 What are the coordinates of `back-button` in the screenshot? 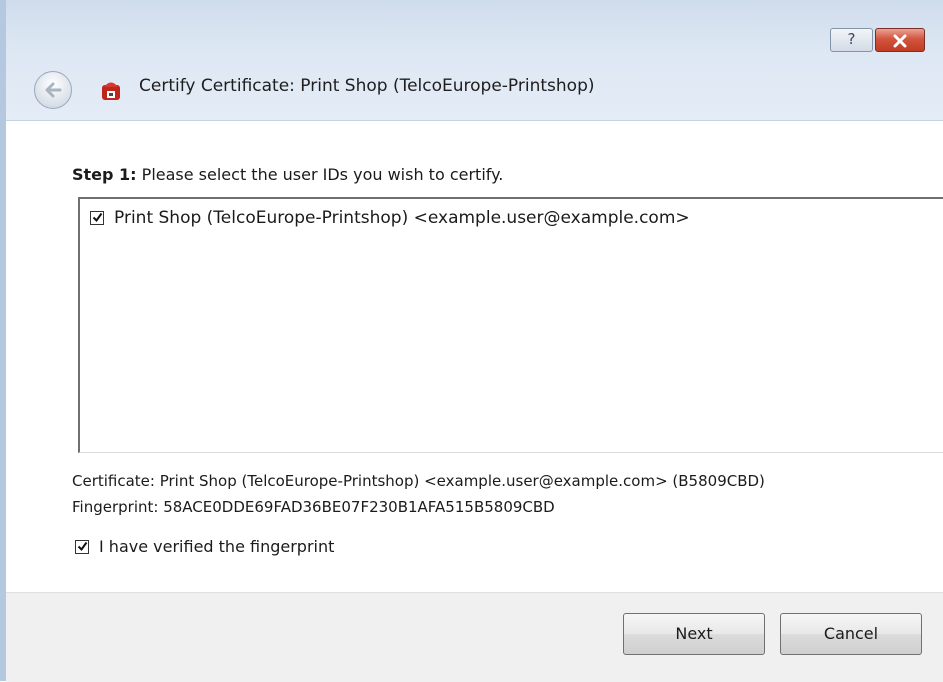 It's located at (53, 90).